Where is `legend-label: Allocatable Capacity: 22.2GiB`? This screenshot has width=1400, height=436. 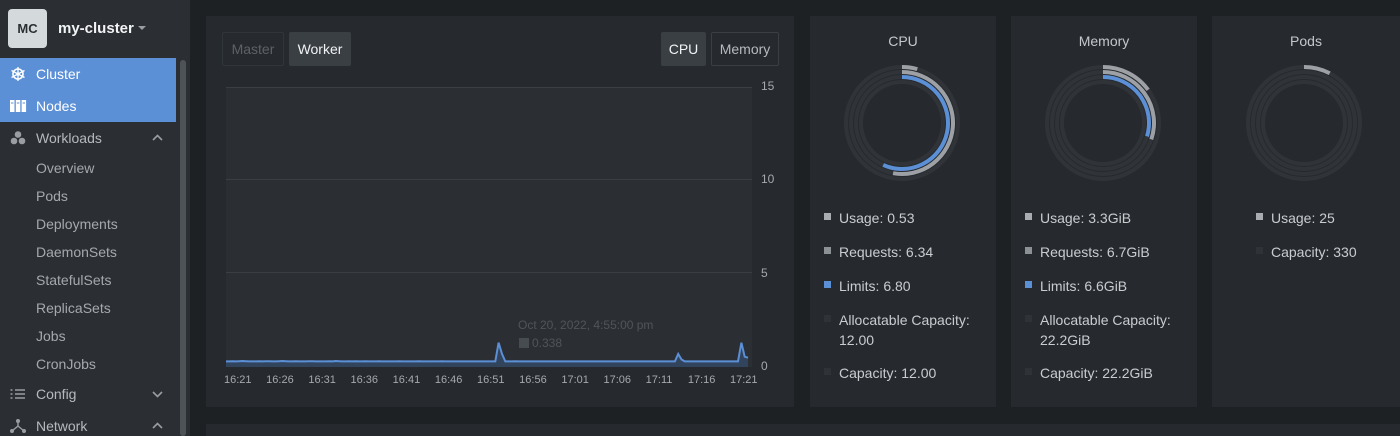 legend-label: Allocatable Capacity: 22.2GiB is located at coordinates (1105, 330).